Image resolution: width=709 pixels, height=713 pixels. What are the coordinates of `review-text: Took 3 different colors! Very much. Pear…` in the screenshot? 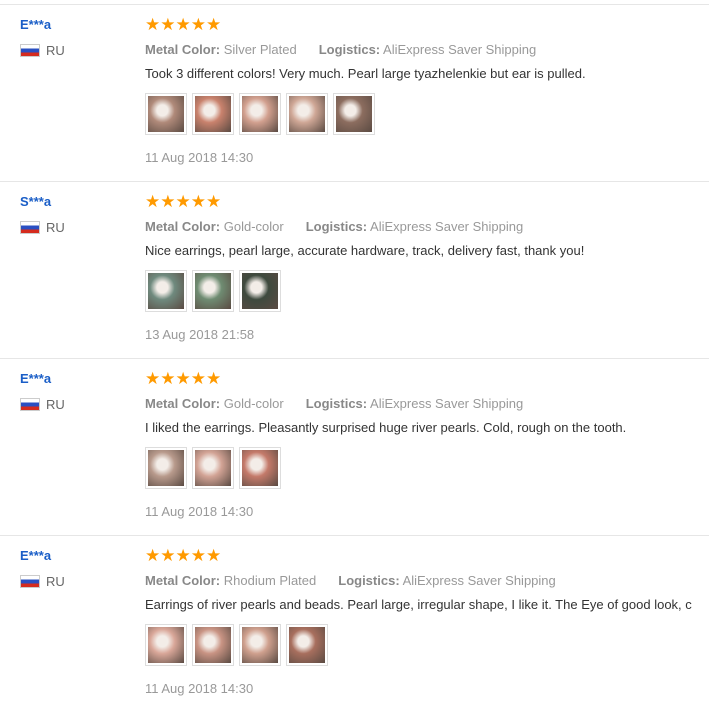 It's located at (365, 73).